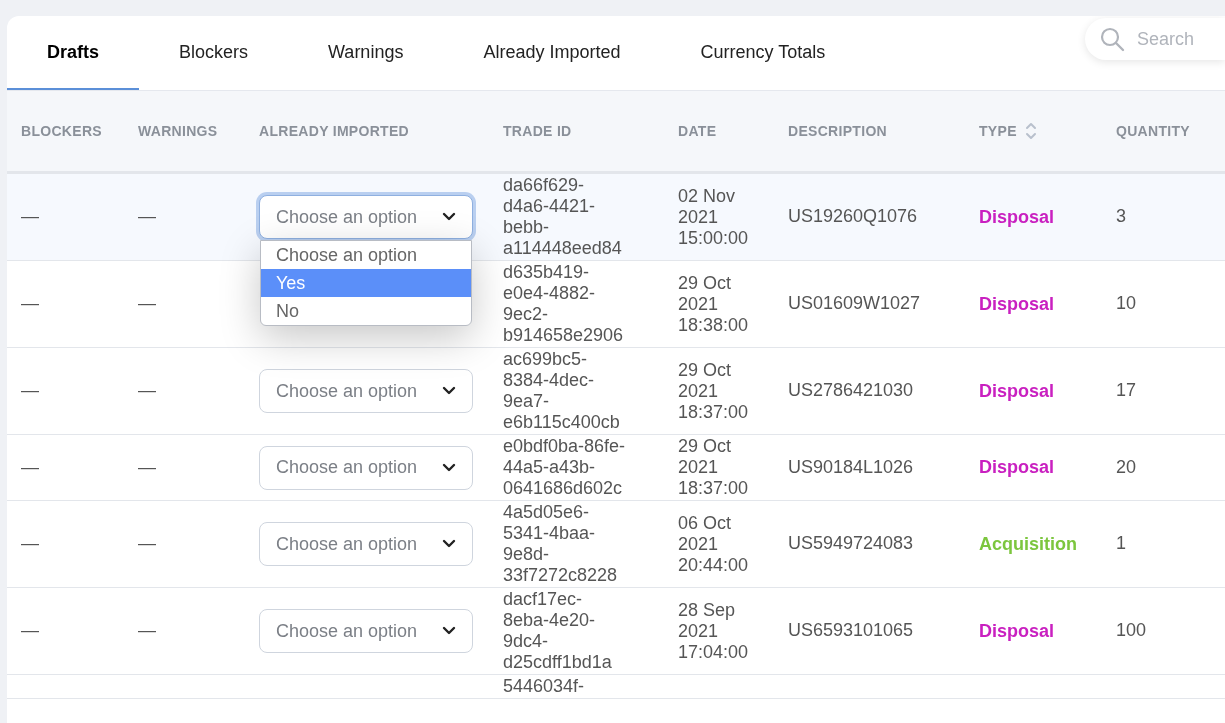 The width and height of the screenshot is (1225, 723). Describe the element at coordinates (1112, 39) in the screenshot. I see `search-icon` at that location.